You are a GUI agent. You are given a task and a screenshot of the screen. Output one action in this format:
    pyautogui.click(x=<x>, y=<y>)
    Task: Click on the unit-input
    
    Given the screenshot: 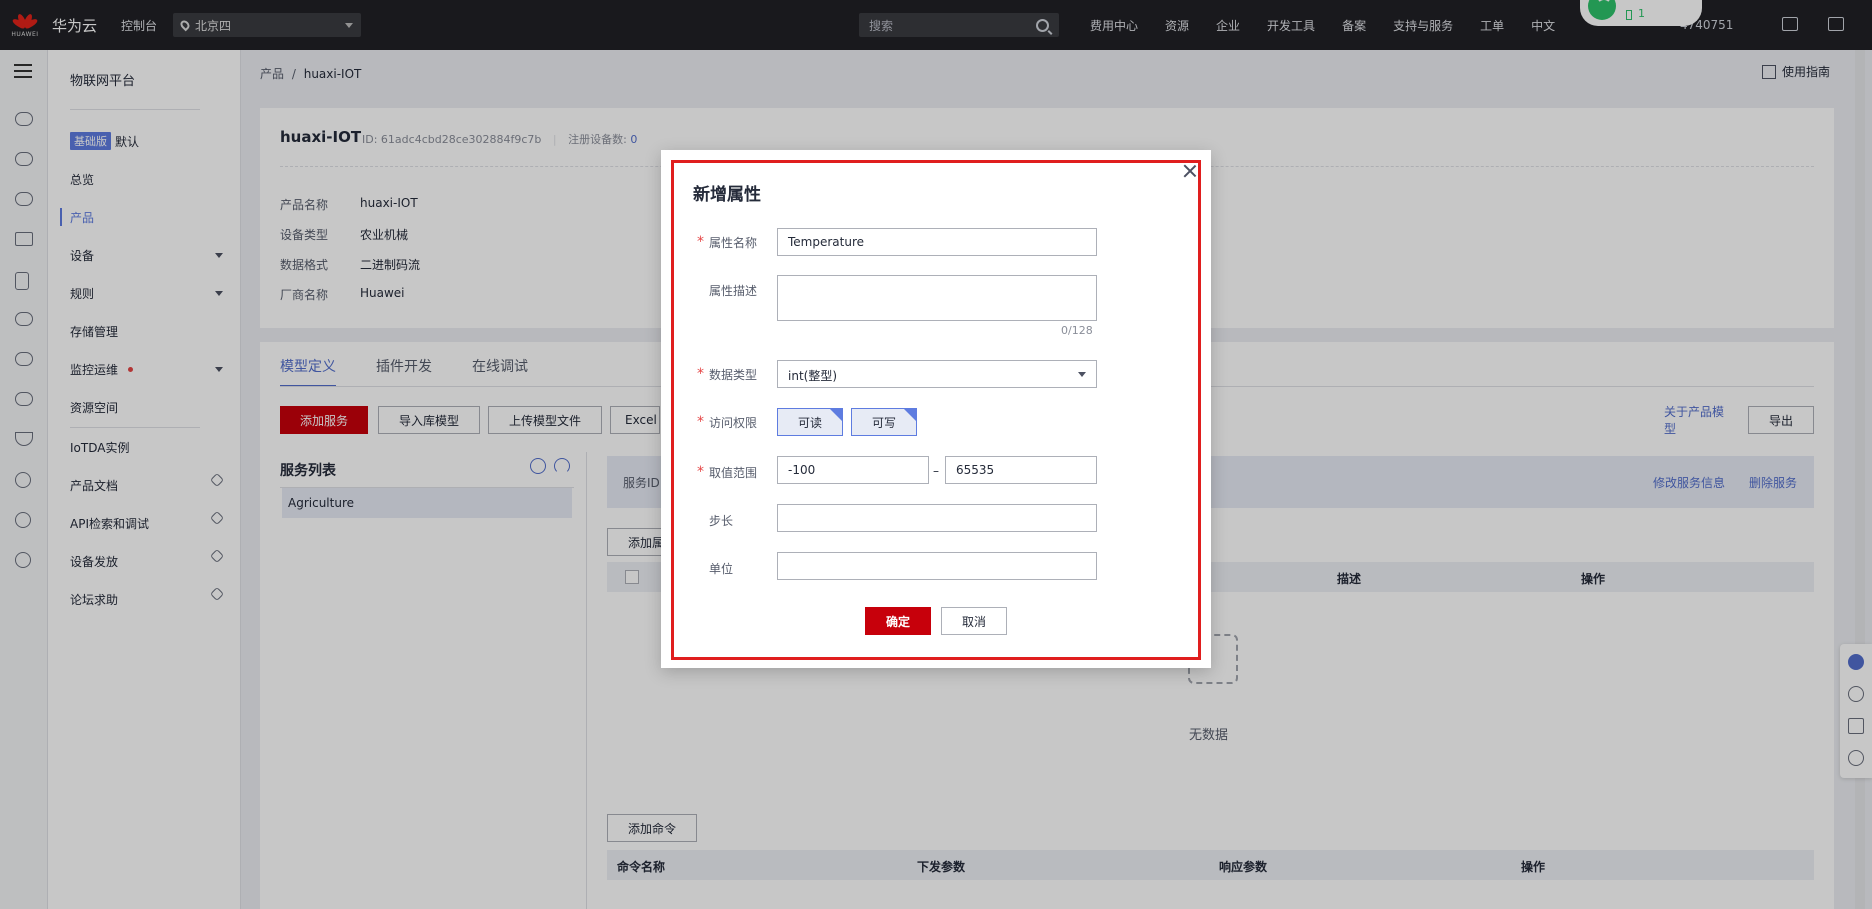 What is the action you would take?
    pyautogui.click(x=937, y=566)
    